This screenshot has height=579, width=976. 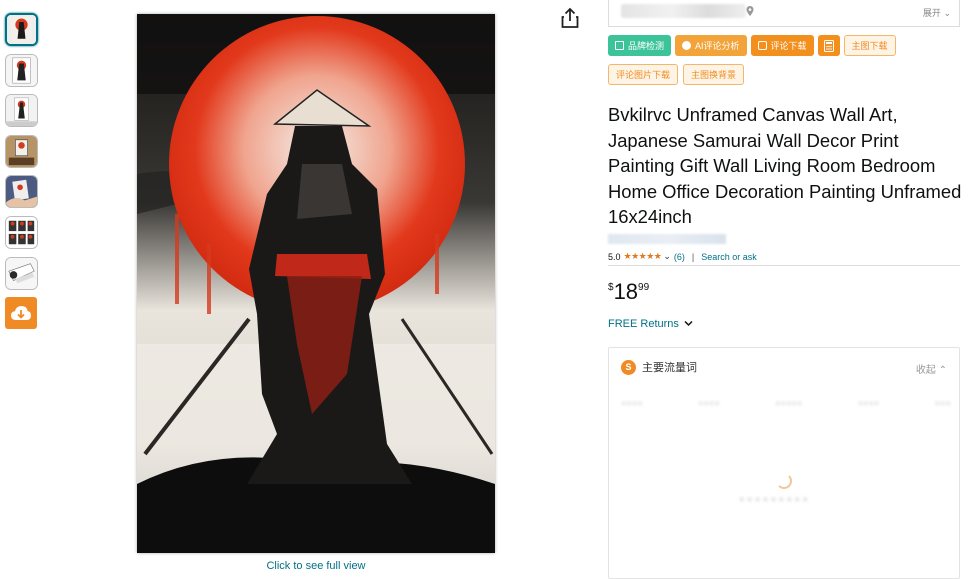 I want to click on main-image-download-button: 主图下载, so click(x=869, y=45).